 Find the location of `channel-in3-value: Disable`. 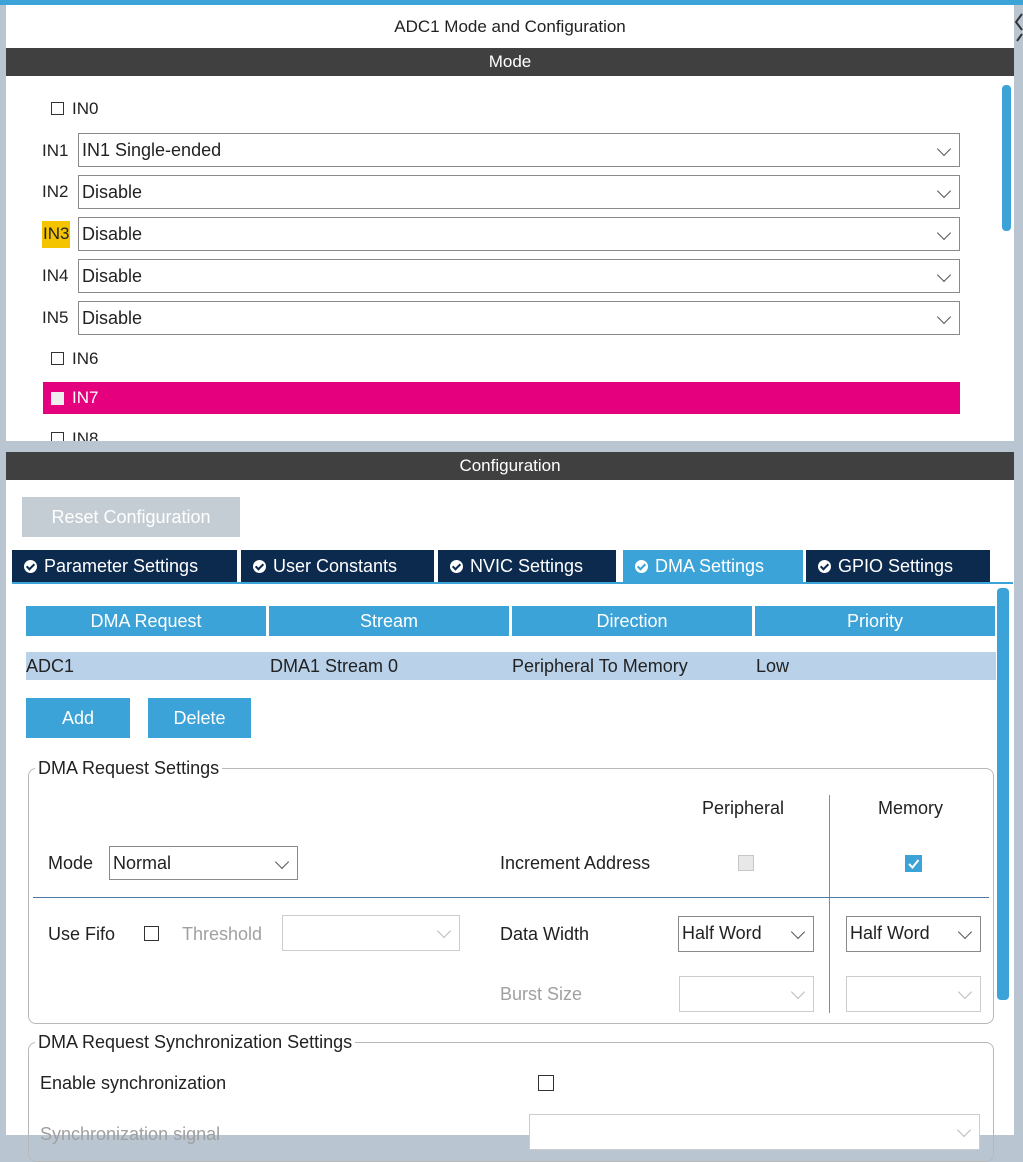

channel-in3-value: Disable is located at coordinates (112, 234).